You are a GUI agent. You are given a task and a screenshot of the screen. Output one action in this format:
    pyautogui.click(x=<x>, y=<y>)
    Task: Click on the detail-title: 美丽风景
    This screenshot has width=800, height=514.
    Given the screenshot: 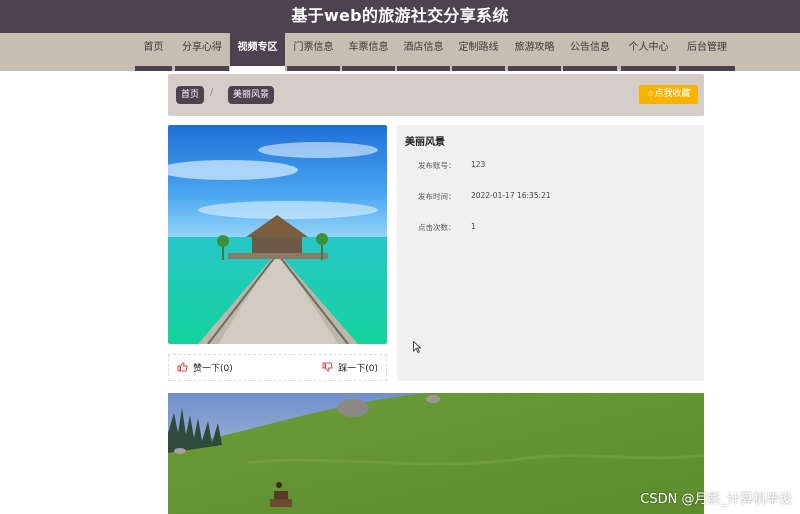 What is the action you would take?
    pyautogui.click(x=425, y=142)
    